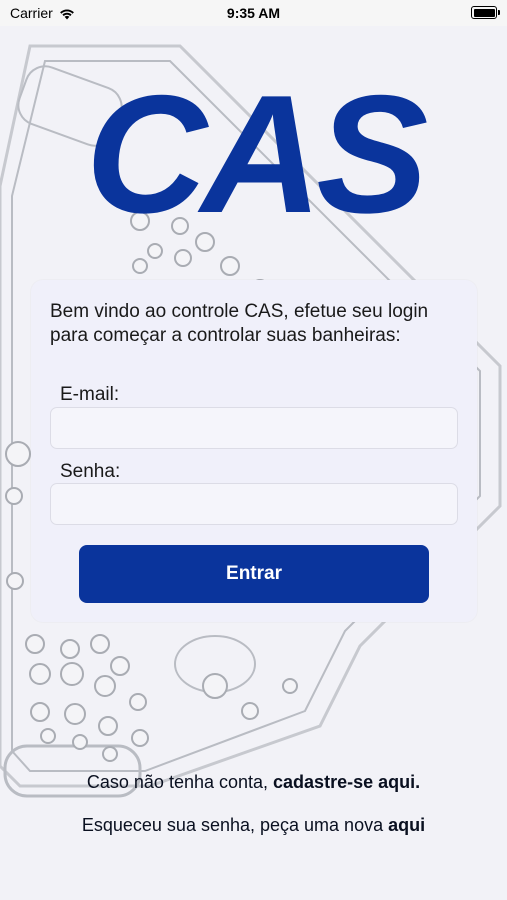 This screenshot has height=900, width=507. Describe the element at coordinates (254, 574) in the screenshot. I see `login-button: Entrar` at that location.